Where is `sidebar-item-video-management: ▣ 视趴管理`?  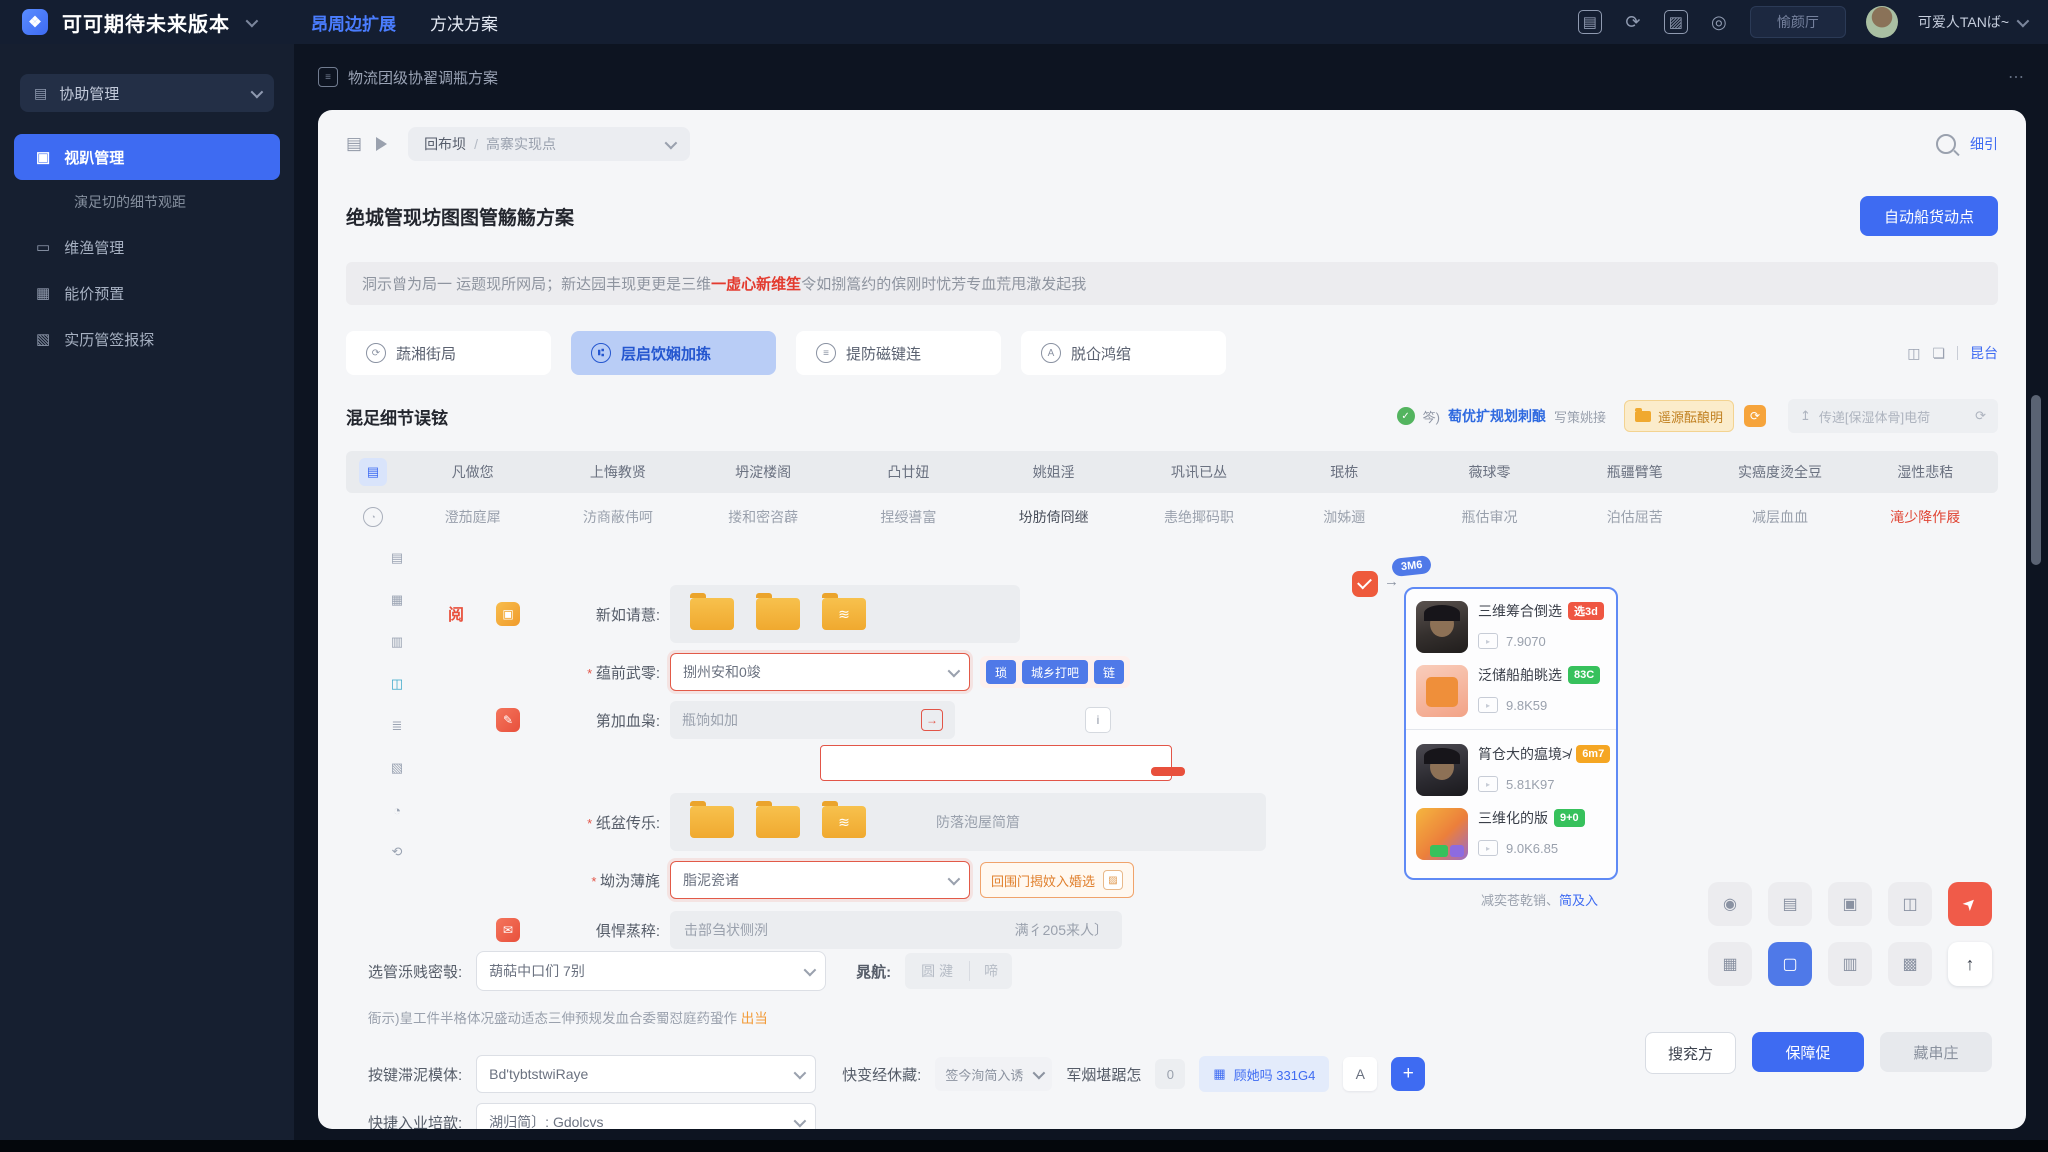 sidebar-item-video-management: ▣ 视趴管理 is located at coordinates (147, 157).